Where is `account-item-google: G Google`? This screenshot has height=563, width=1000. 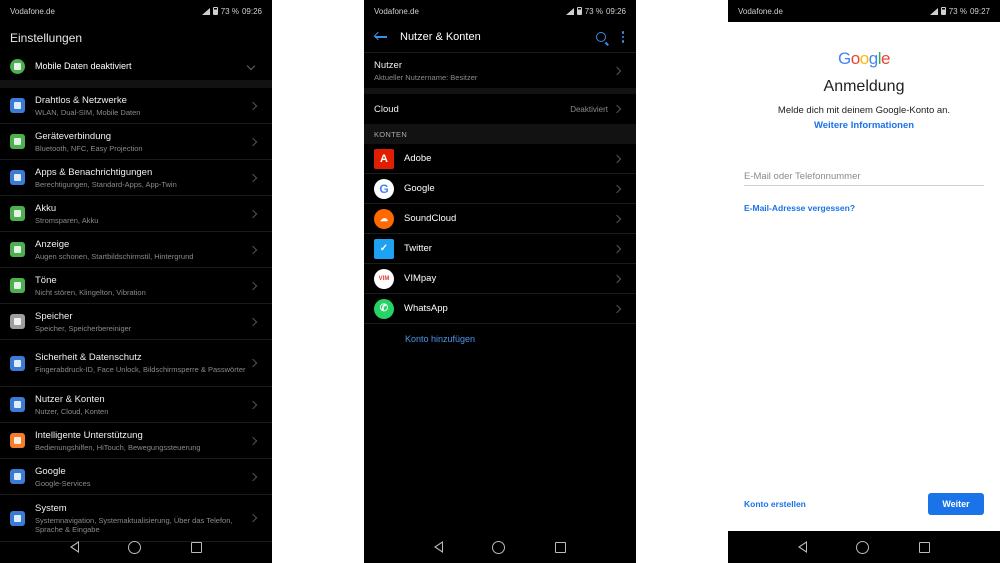 account-item-google: G Google is located at coordinates (500, 189).